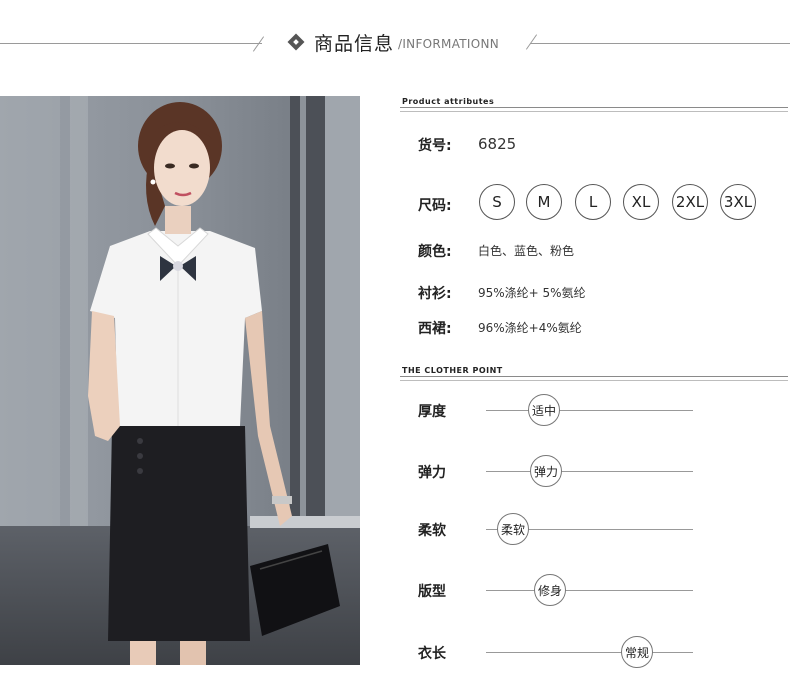 This screenshot has height=678, width=790. I want to click on point-scale-marker: 常规, so click(637, 652).